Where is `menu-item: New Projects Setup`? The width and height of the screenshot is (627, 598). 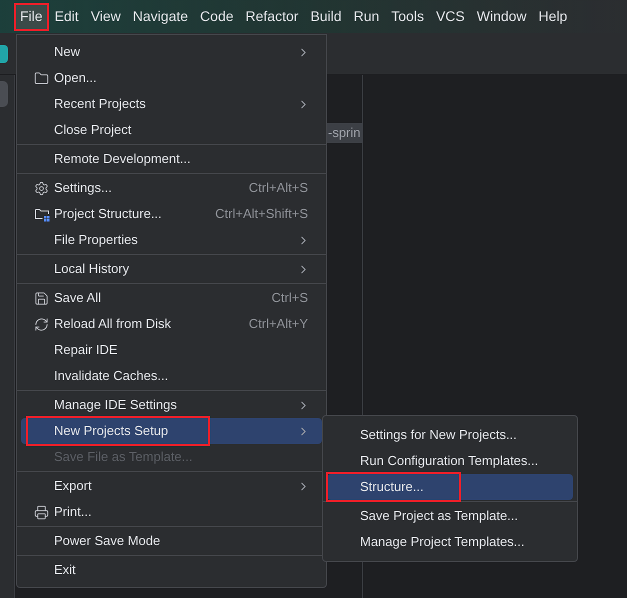
menu-item: New Projects Setup is located at coordinates (171, 431).